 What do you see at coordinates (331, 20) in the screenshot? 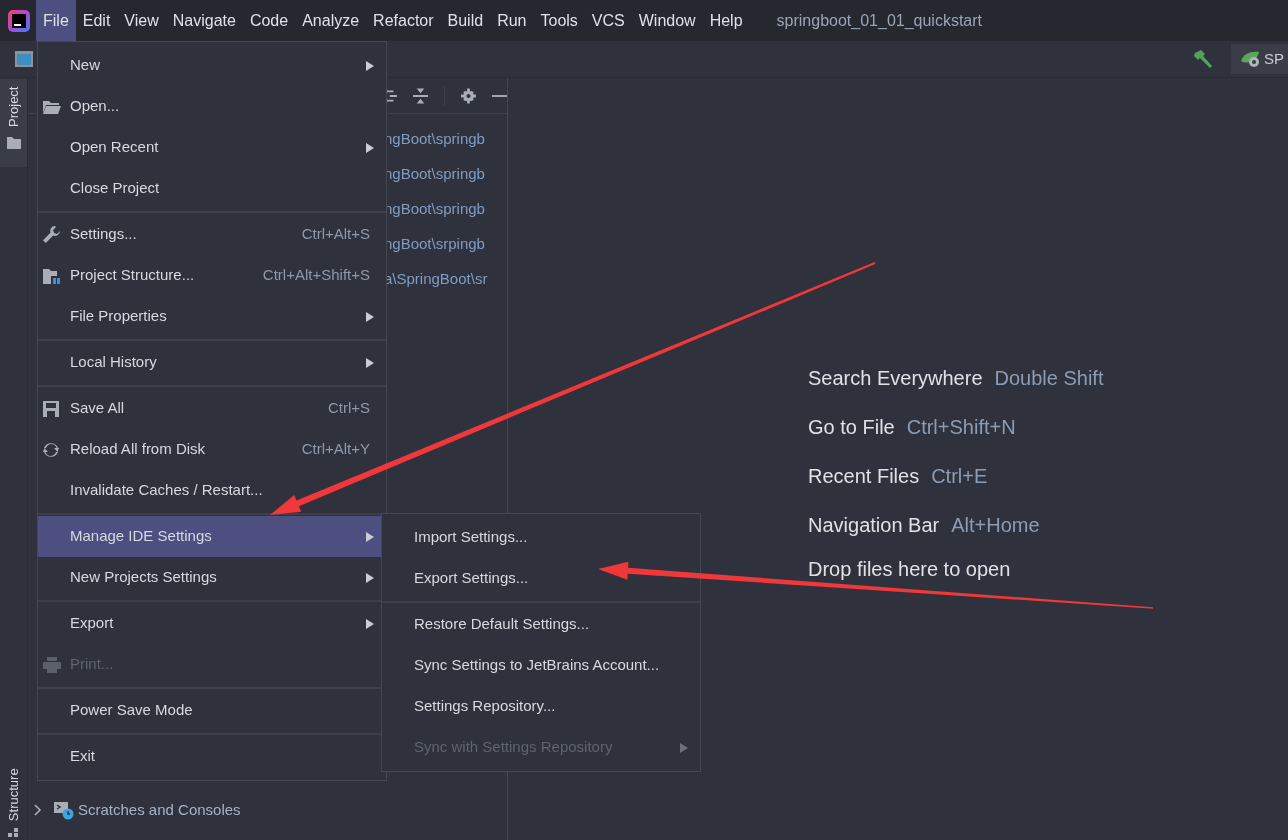
I see `menu-bar-item: Analyze` at bounding box center [331, 20].